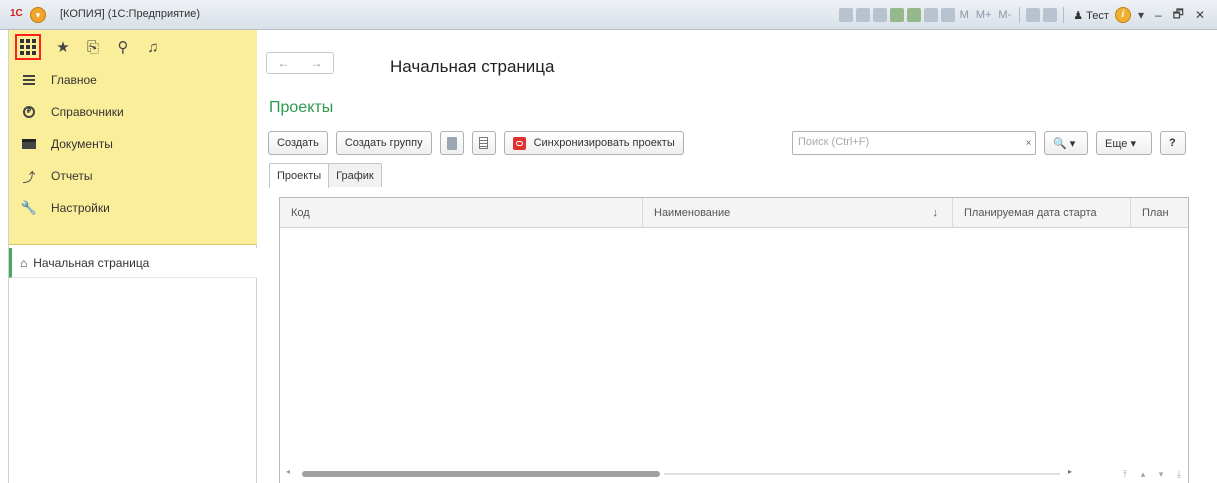  What do you see at coordinates (72, 176) in the screenshot?
I see `sidebar-item-label: Отчеты` at bounding box center [72, 176].